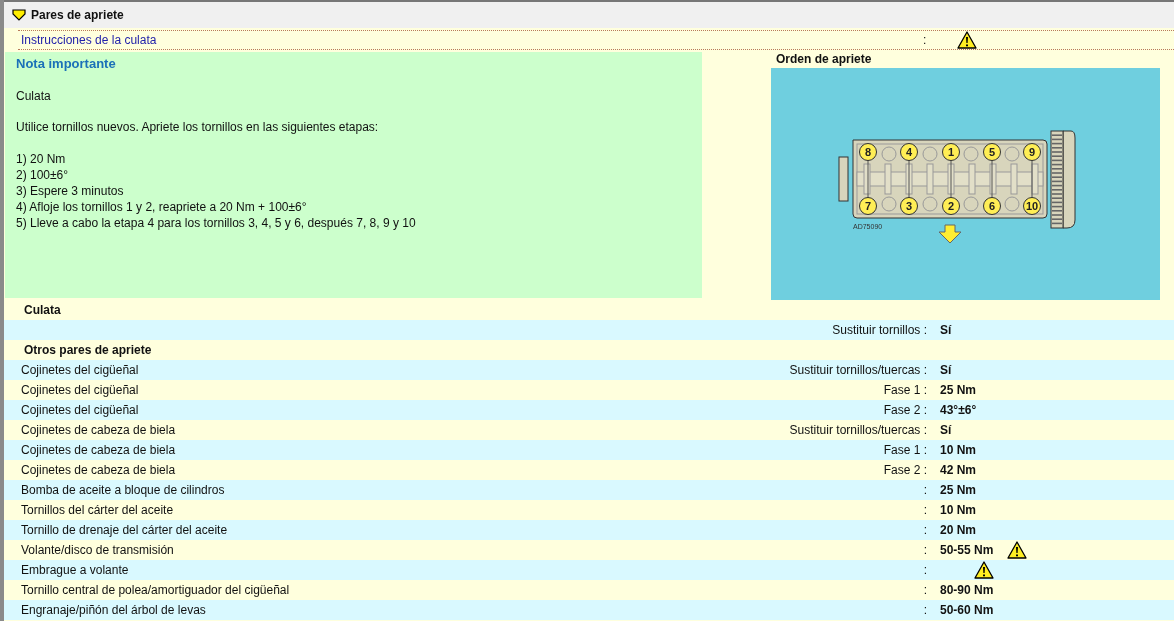 The width and height of the screenshot is (1174, 621). Describe the element at coordinates (75, 570) in the screenshot. I see `component-name: Embrague a volante` at that location.